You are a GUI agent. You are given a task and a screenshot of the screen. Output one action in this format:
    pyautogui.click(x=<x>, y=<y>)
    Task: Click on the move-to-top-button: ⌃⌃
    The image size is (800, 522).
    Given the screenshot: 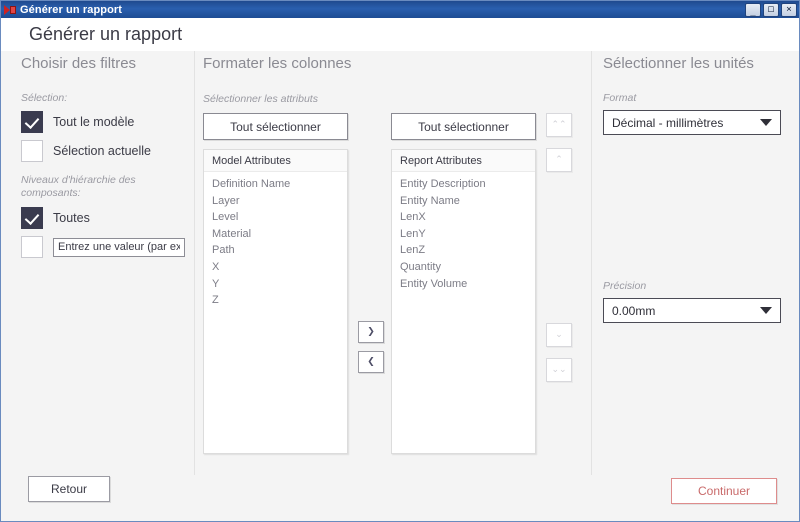 What is the action you would take?
    pyautogui.click(x=559, y=125)
    